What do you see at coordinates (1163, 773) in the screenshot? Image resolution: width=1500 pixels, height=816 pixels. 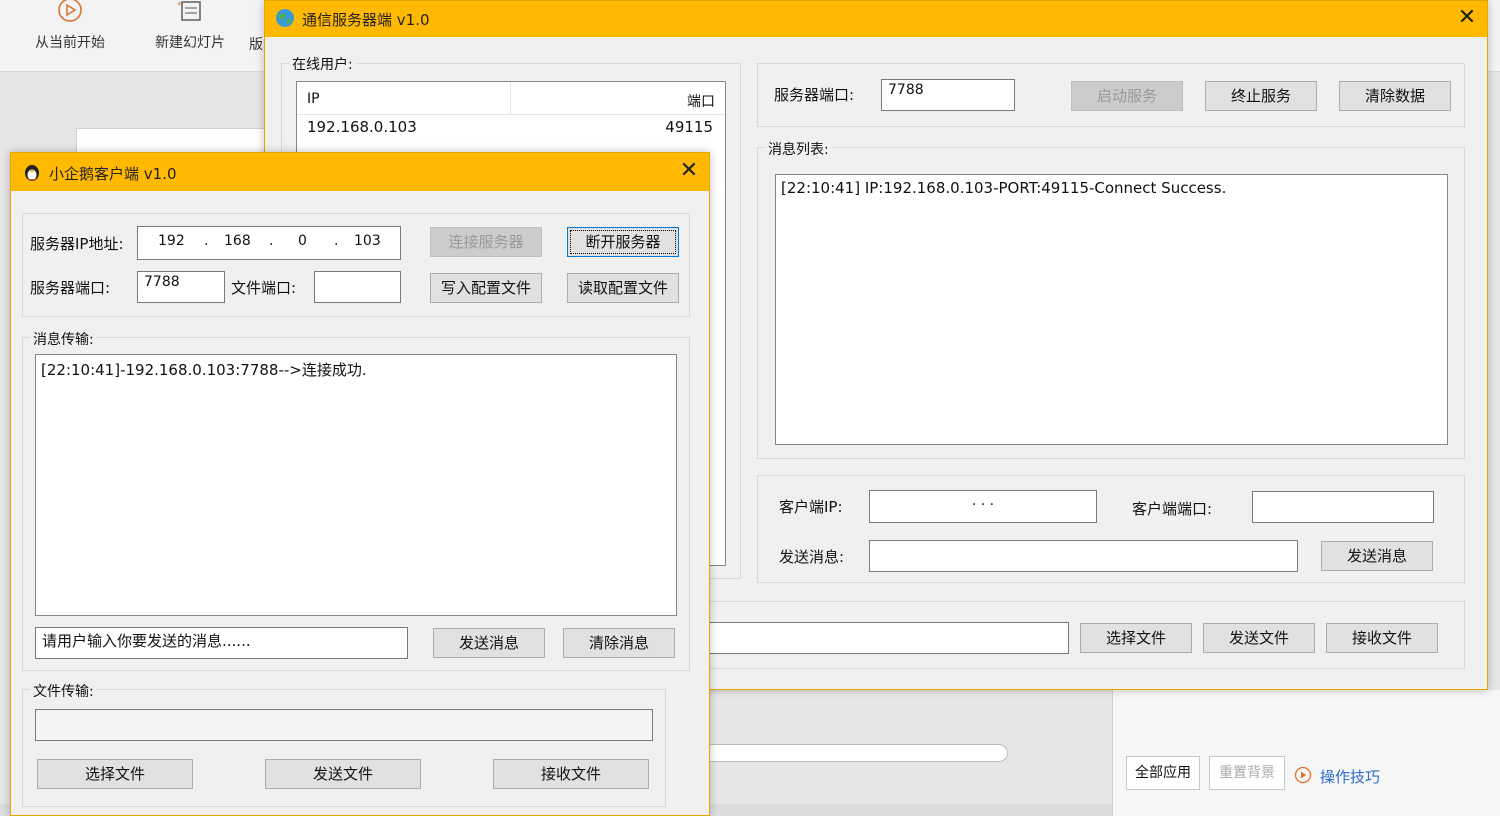 I see `apply-all-button: 全部应用` at bounding box center [1163, 773].